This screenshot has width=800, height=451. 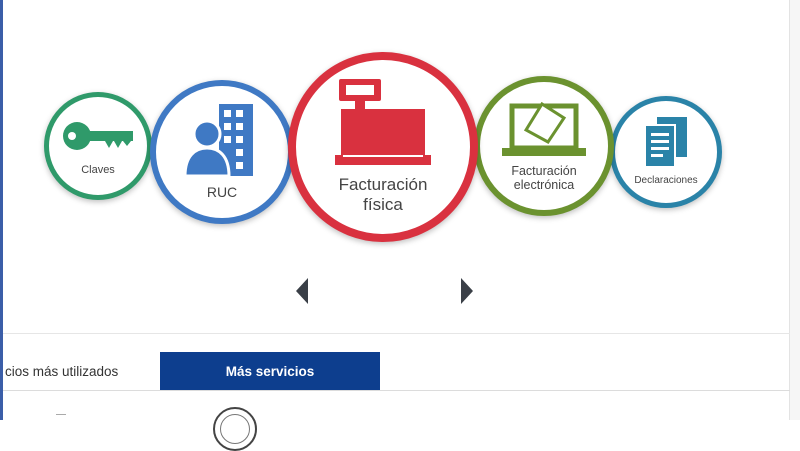 What do you see at coordinates (270, 371) in the screenshot?
I see `tab-mas-servicios: Más servicios` at bounding box center [270, 371].